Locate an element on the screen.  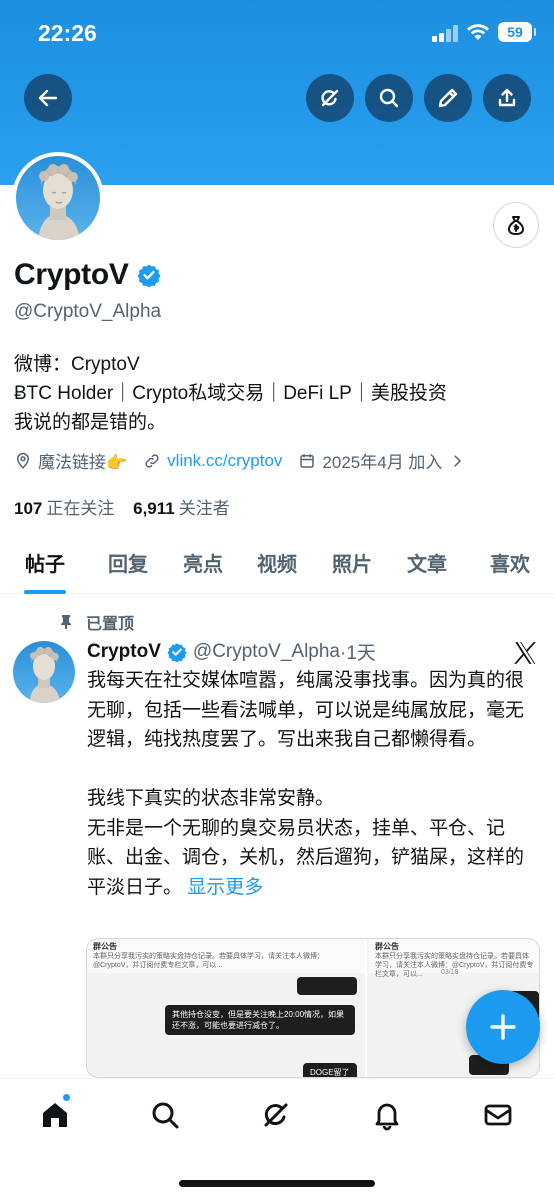
arrow-left-icon is located at coordinates (48, 98).